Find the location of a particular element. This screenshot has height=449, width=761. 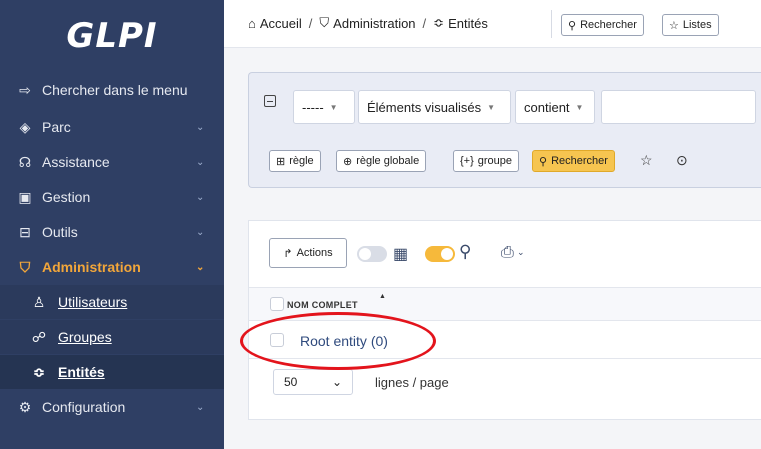

sidebar-item-label: Outils is located at coordinates (60, 232).